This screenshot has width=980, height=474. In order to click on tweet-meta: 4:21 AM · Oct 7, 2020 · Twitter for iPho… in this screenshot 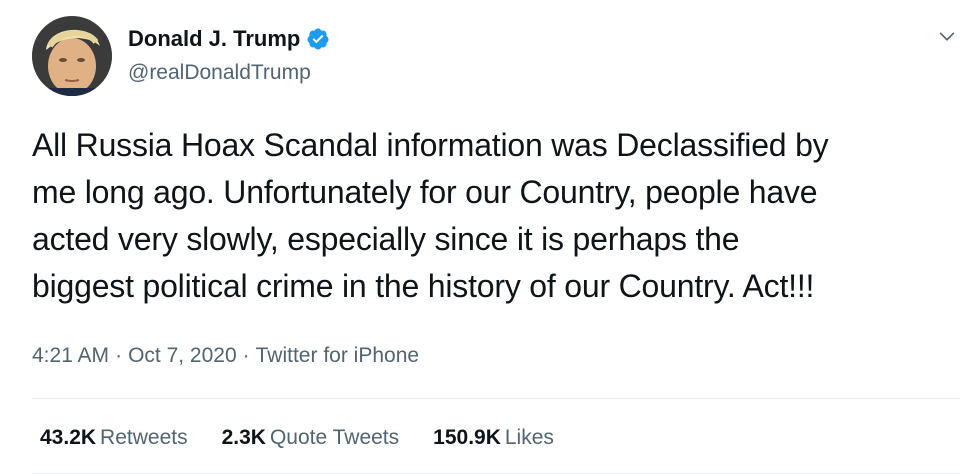, I will do `click(225, 356)`.